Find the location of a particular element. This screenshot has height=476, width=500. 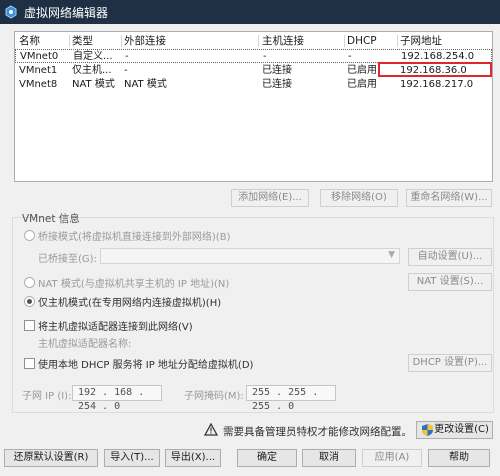

change-settings-label: 更改设置(C) is located at coordinates (461, 429).